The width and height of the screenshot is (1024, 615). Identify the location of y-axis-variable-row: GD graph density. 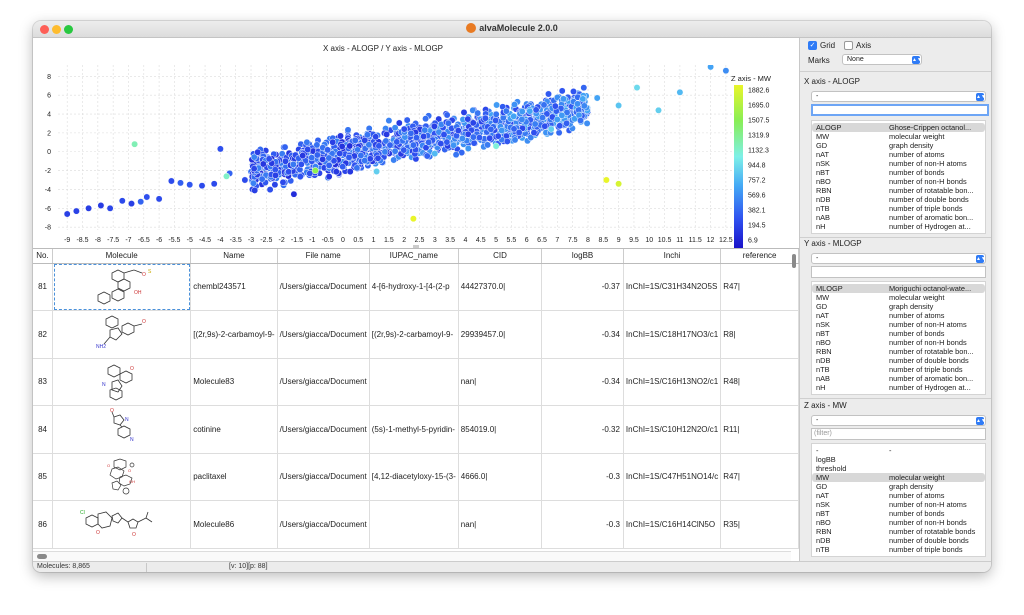
(898, 306).